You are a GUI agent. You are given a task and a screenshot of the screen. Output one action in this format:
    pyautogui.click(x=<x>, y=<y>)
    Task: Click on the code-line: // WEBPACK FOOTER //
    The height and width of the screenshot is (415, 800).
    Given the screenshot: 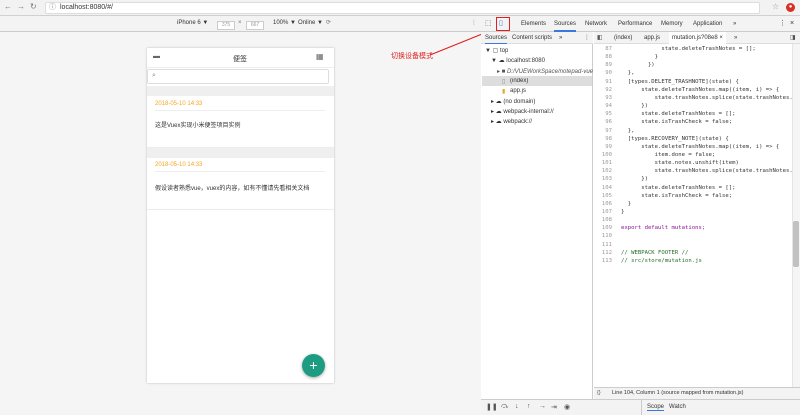 What is the action you would take?
    pyautogui.click(x=655, y=252)
    